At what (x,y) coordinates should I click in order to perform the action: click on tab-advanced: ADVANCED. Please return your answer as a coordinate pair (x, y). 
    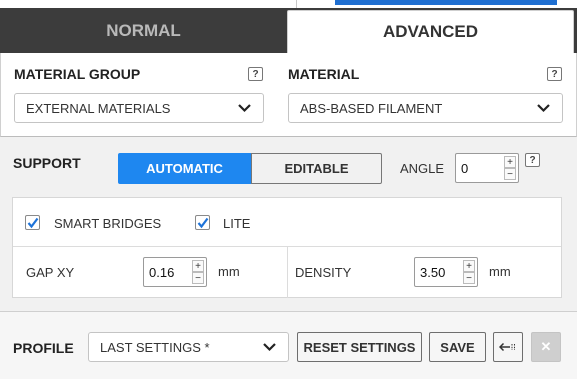
    Looking at the image, I should click on (430, 31).